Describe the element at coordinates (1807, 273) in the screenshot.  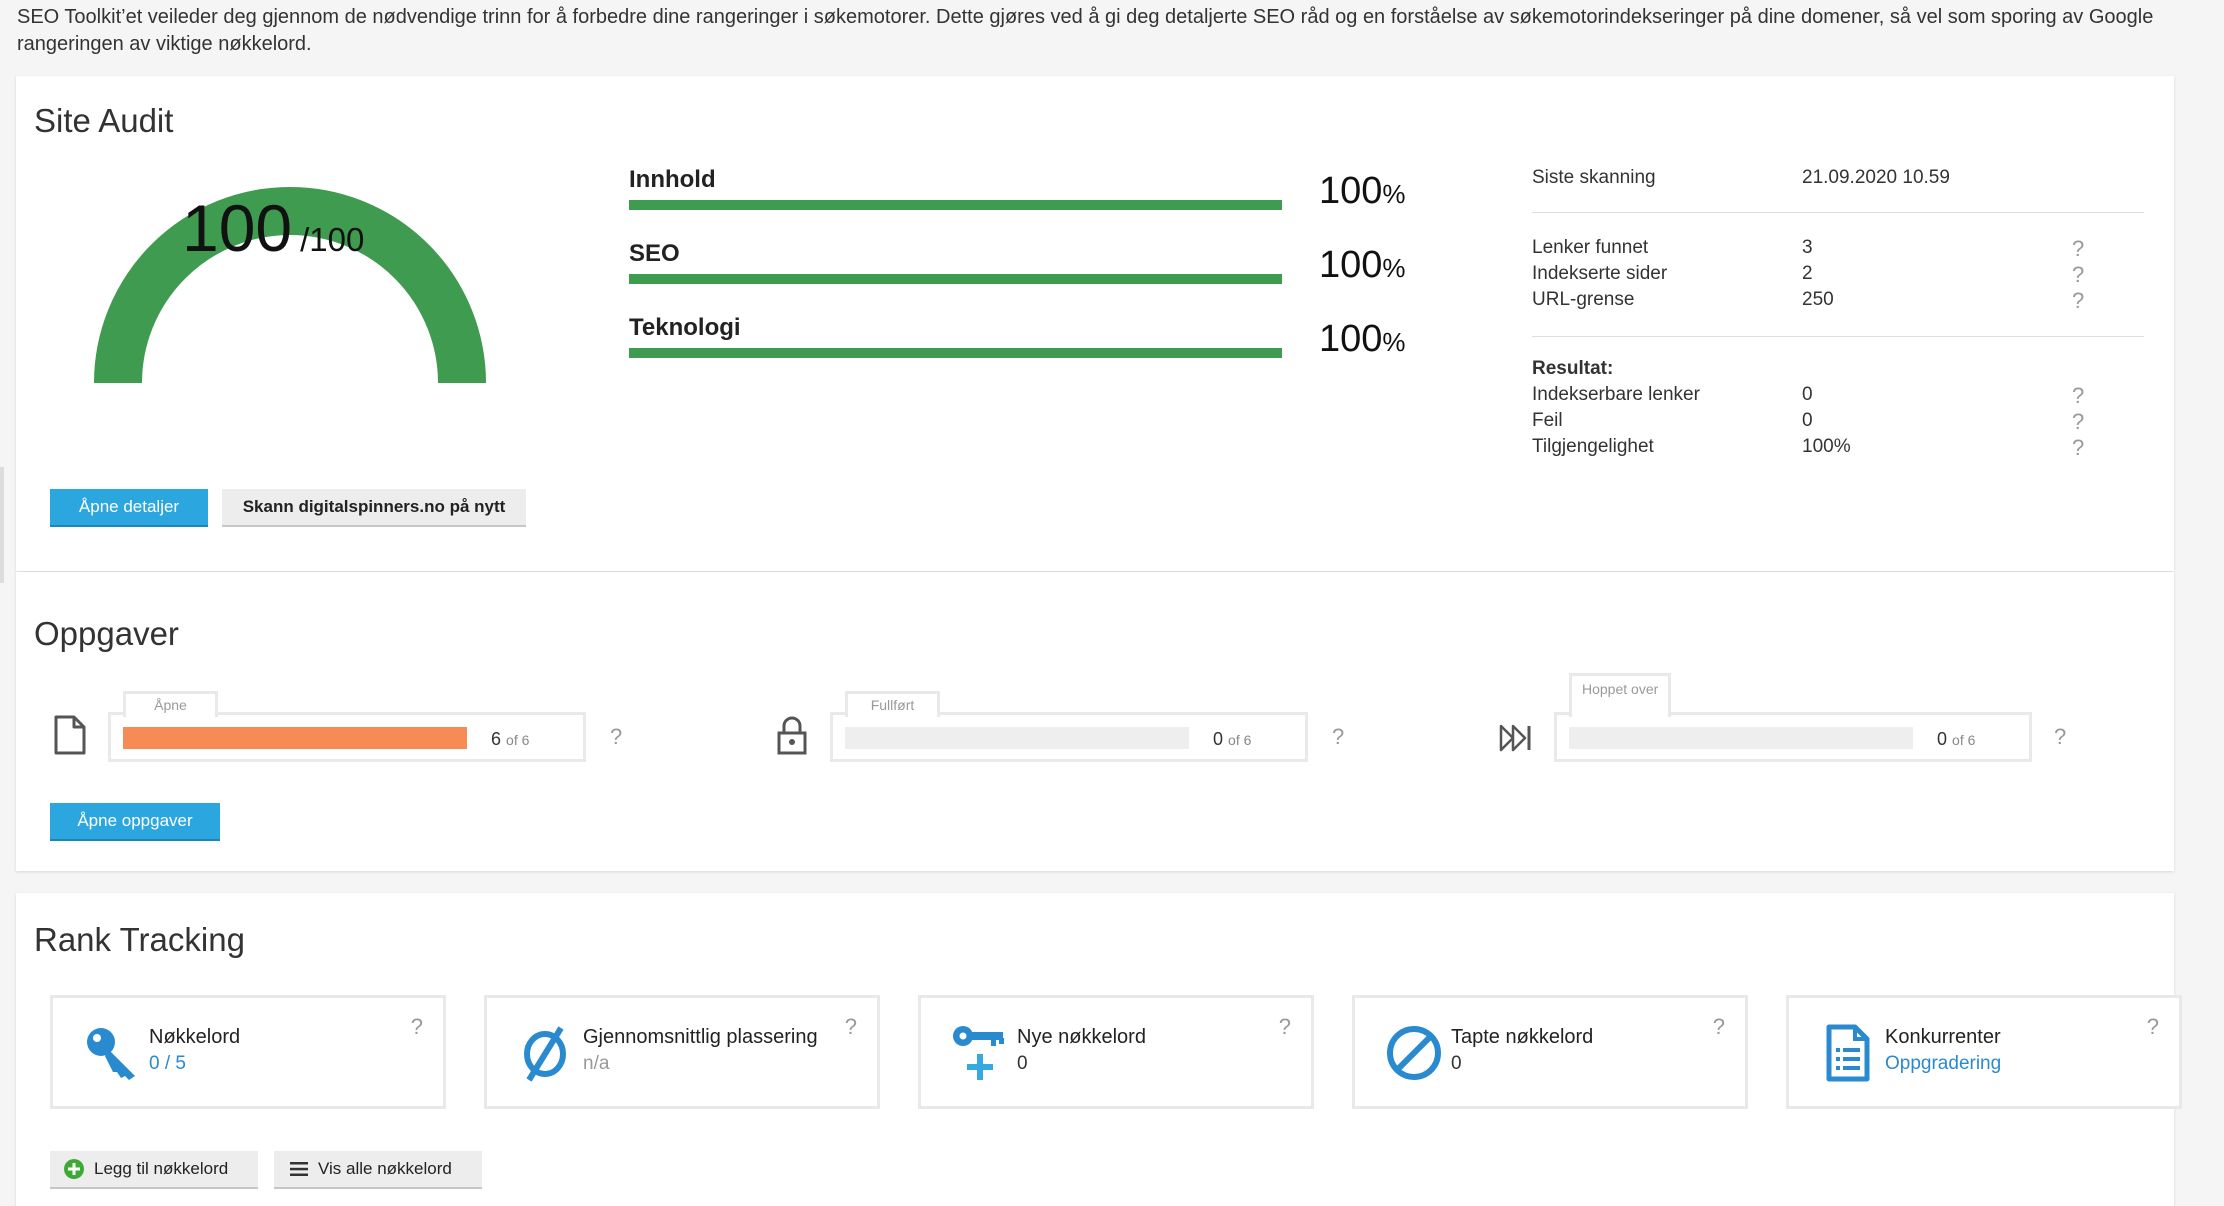
I see `stat-value: 2` at that location.